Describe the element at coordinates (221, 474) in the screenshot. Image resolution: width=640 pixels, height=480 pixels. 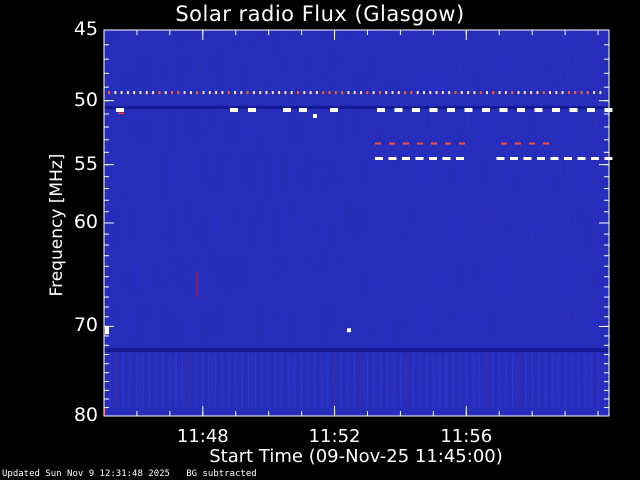
I see `bg-subtracted-note: BG subtracted` at that location.